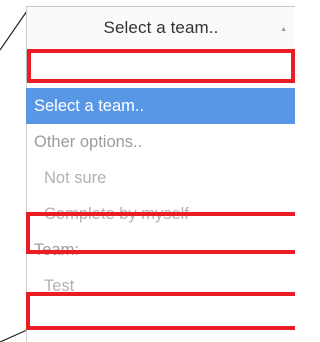 This screenshot has height=342, width=320. What do you see at coordinates (283, 29) in the screenshot?
I see `caret-up-icon: ▲` at bounding box center [283, 29].